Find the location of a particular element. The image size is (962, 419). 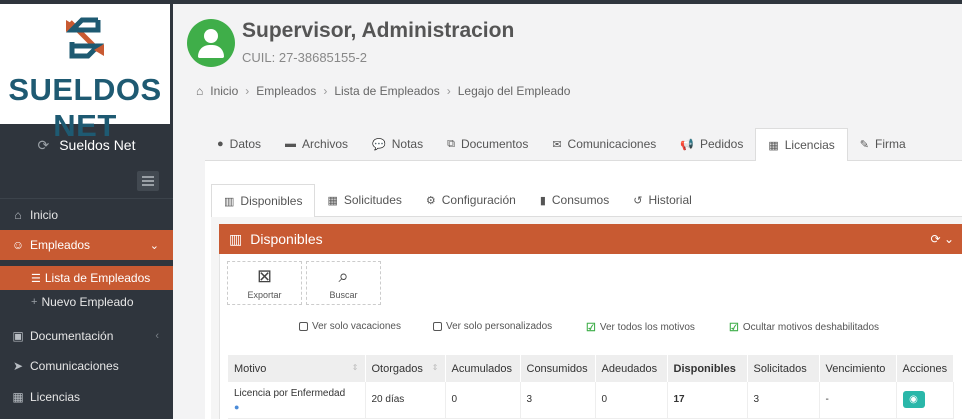

menu-toggle-button is located at coordinates (148, 181).